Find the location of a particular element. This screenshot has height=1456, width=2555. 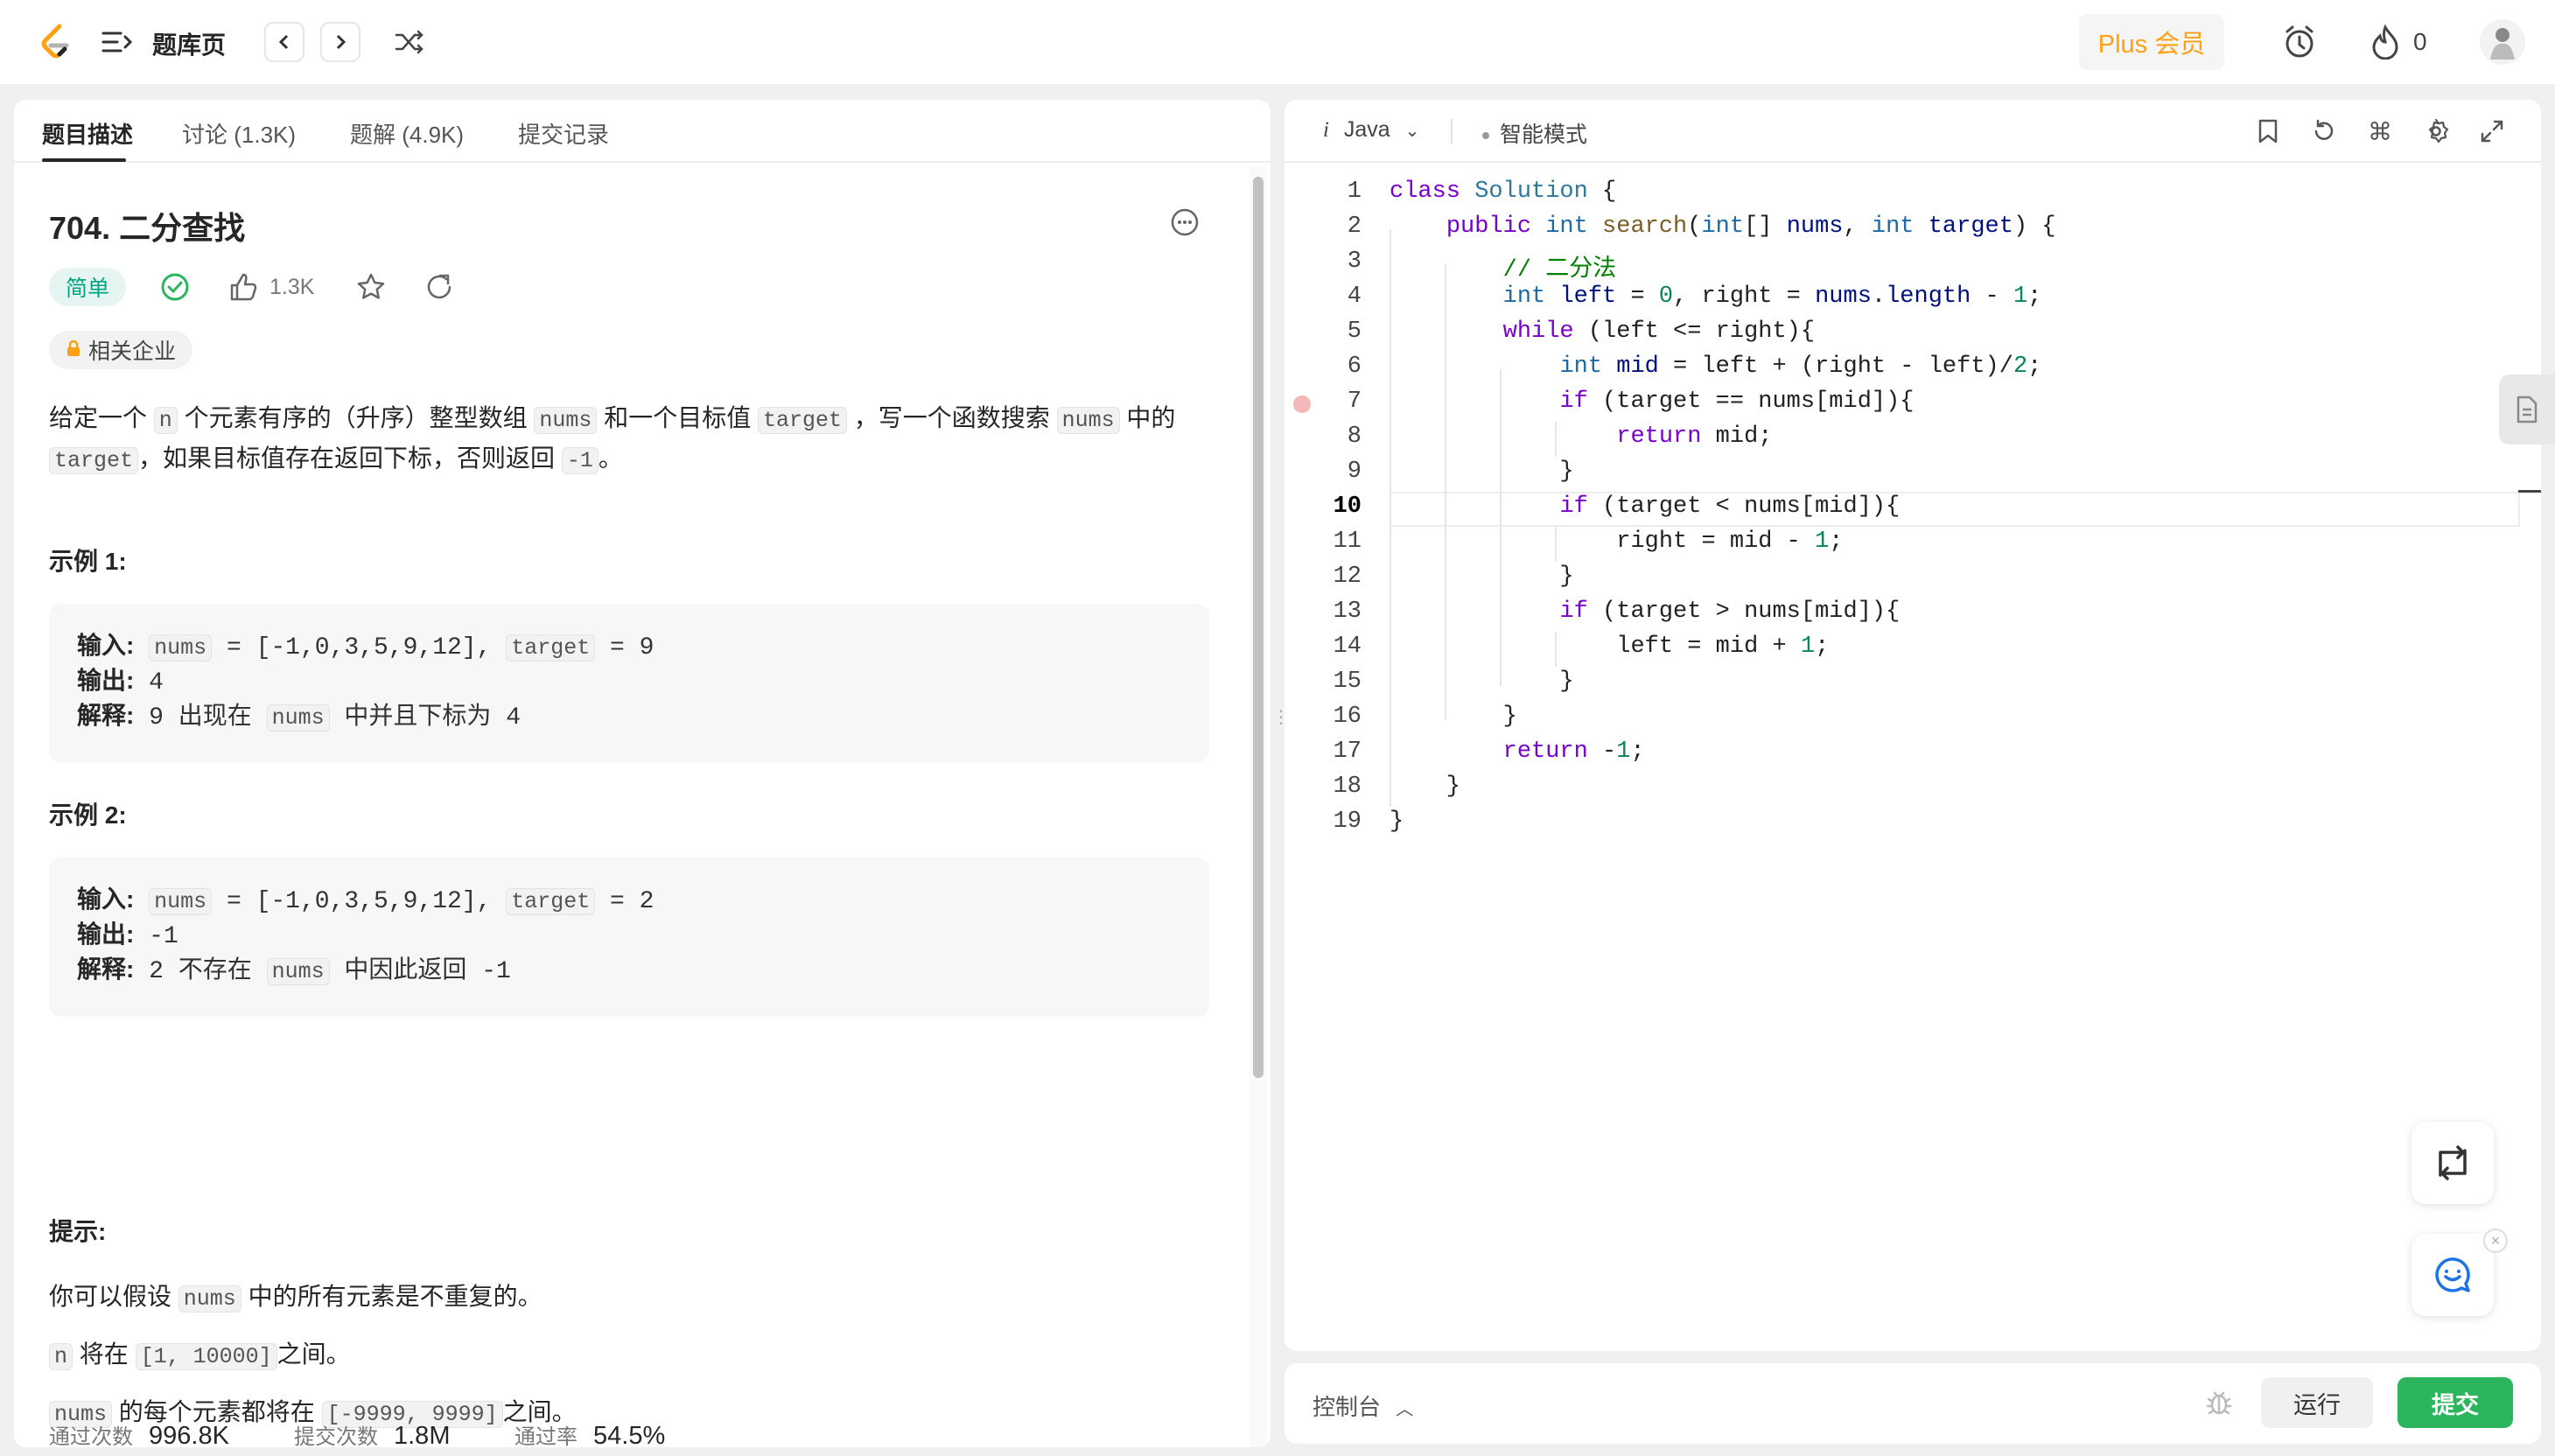

code-line-15: } is located at coordinates (1481, 681).